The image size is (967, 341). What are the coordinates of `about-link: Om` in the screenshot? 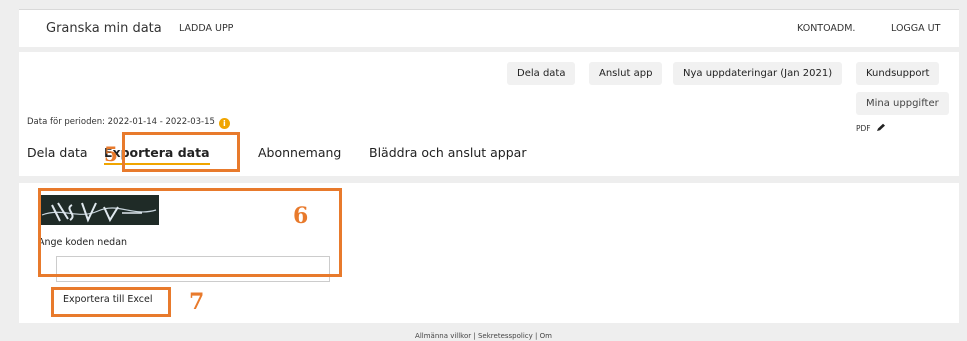 It's located at (546, 336).